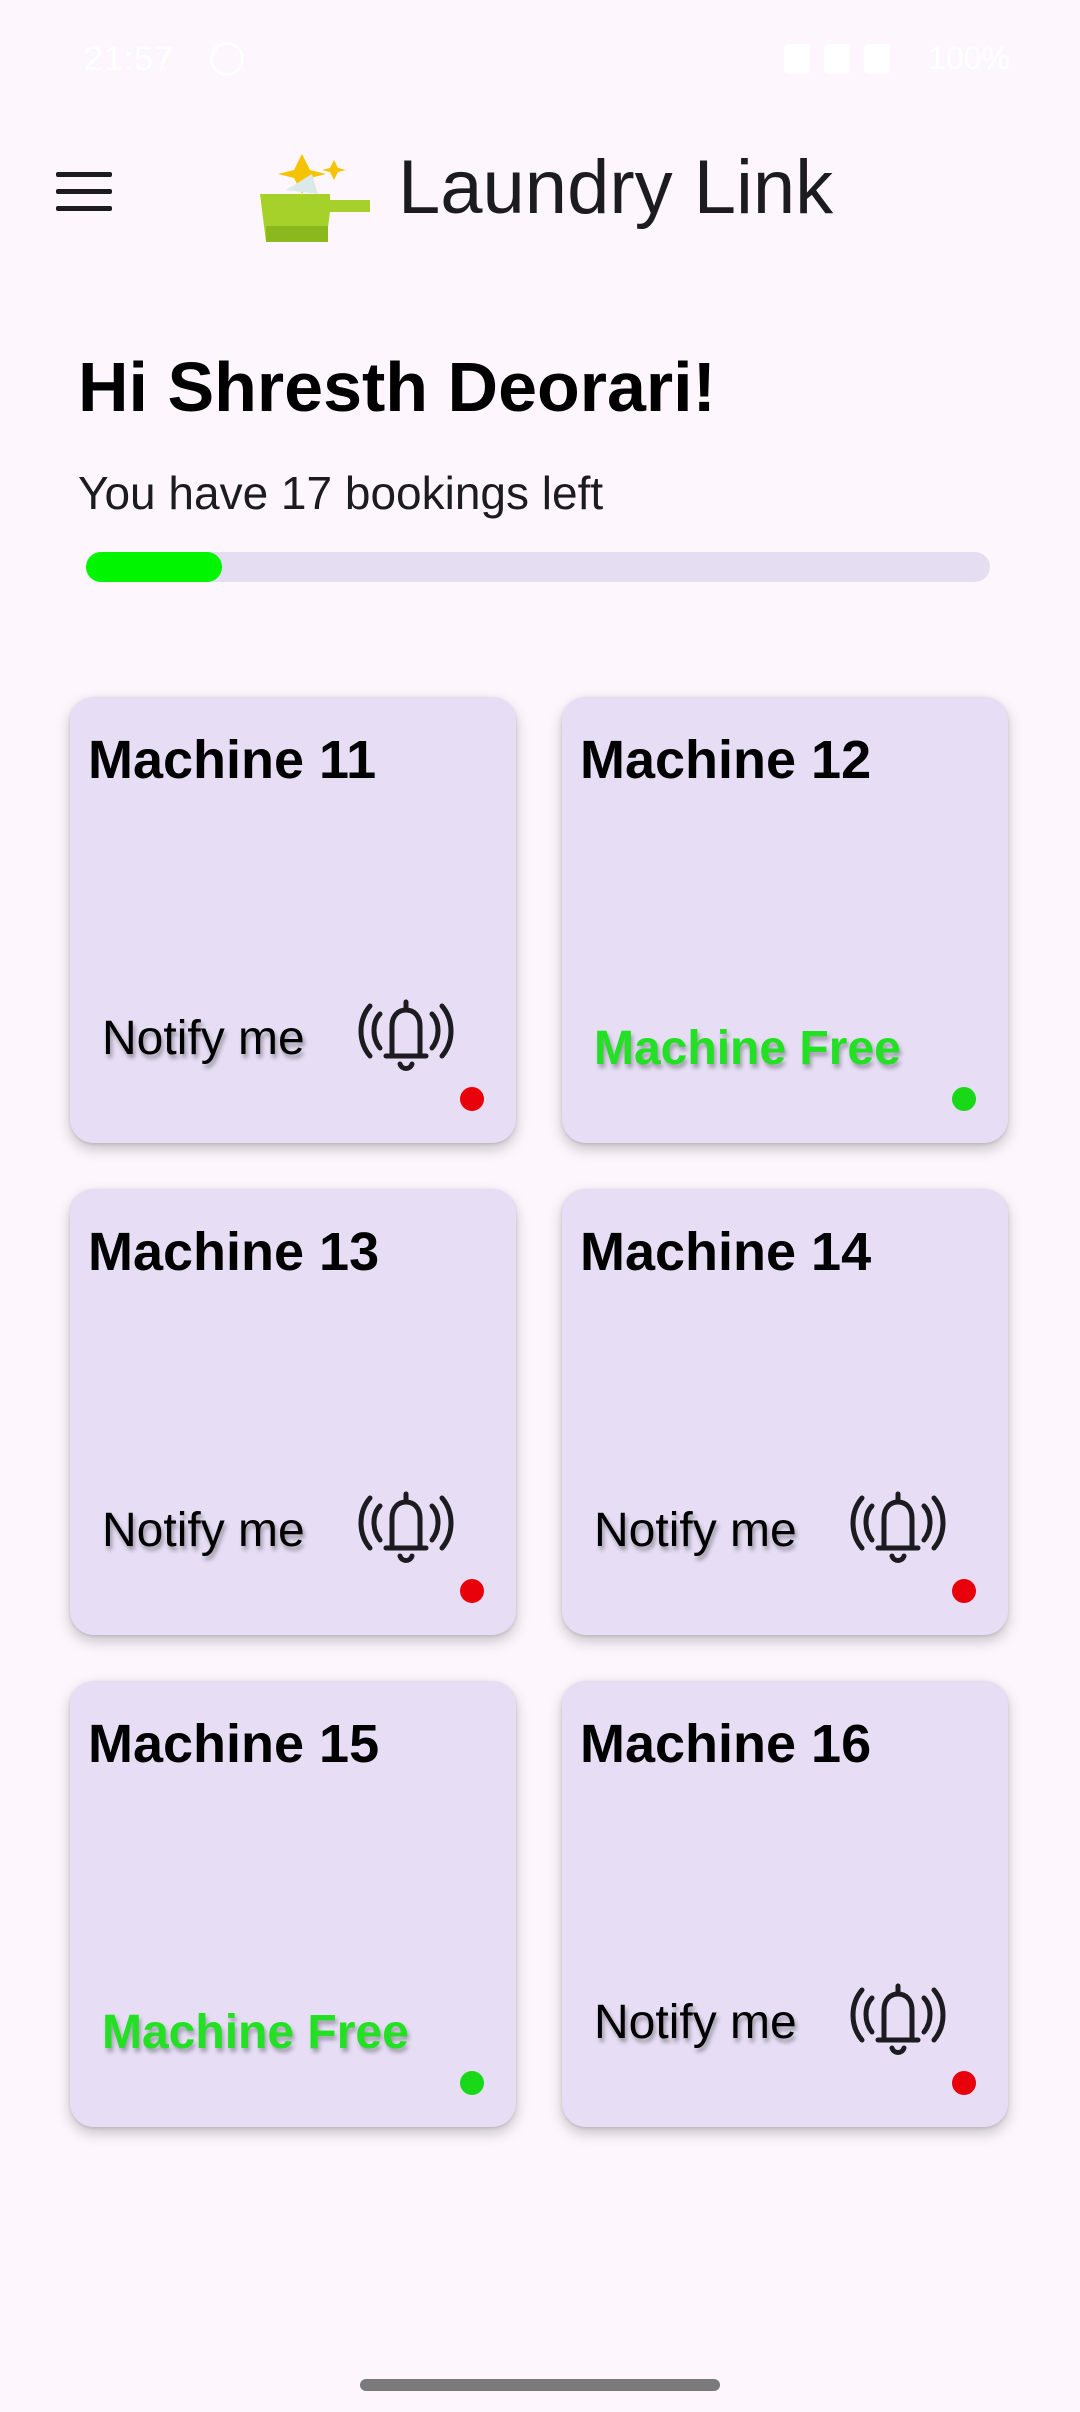 Image resolution: width=1080 pixels, height=2412 pixels. Describe the element at coordinates (540, 2385) in the screenshot. I see `home-indicator` at that location.